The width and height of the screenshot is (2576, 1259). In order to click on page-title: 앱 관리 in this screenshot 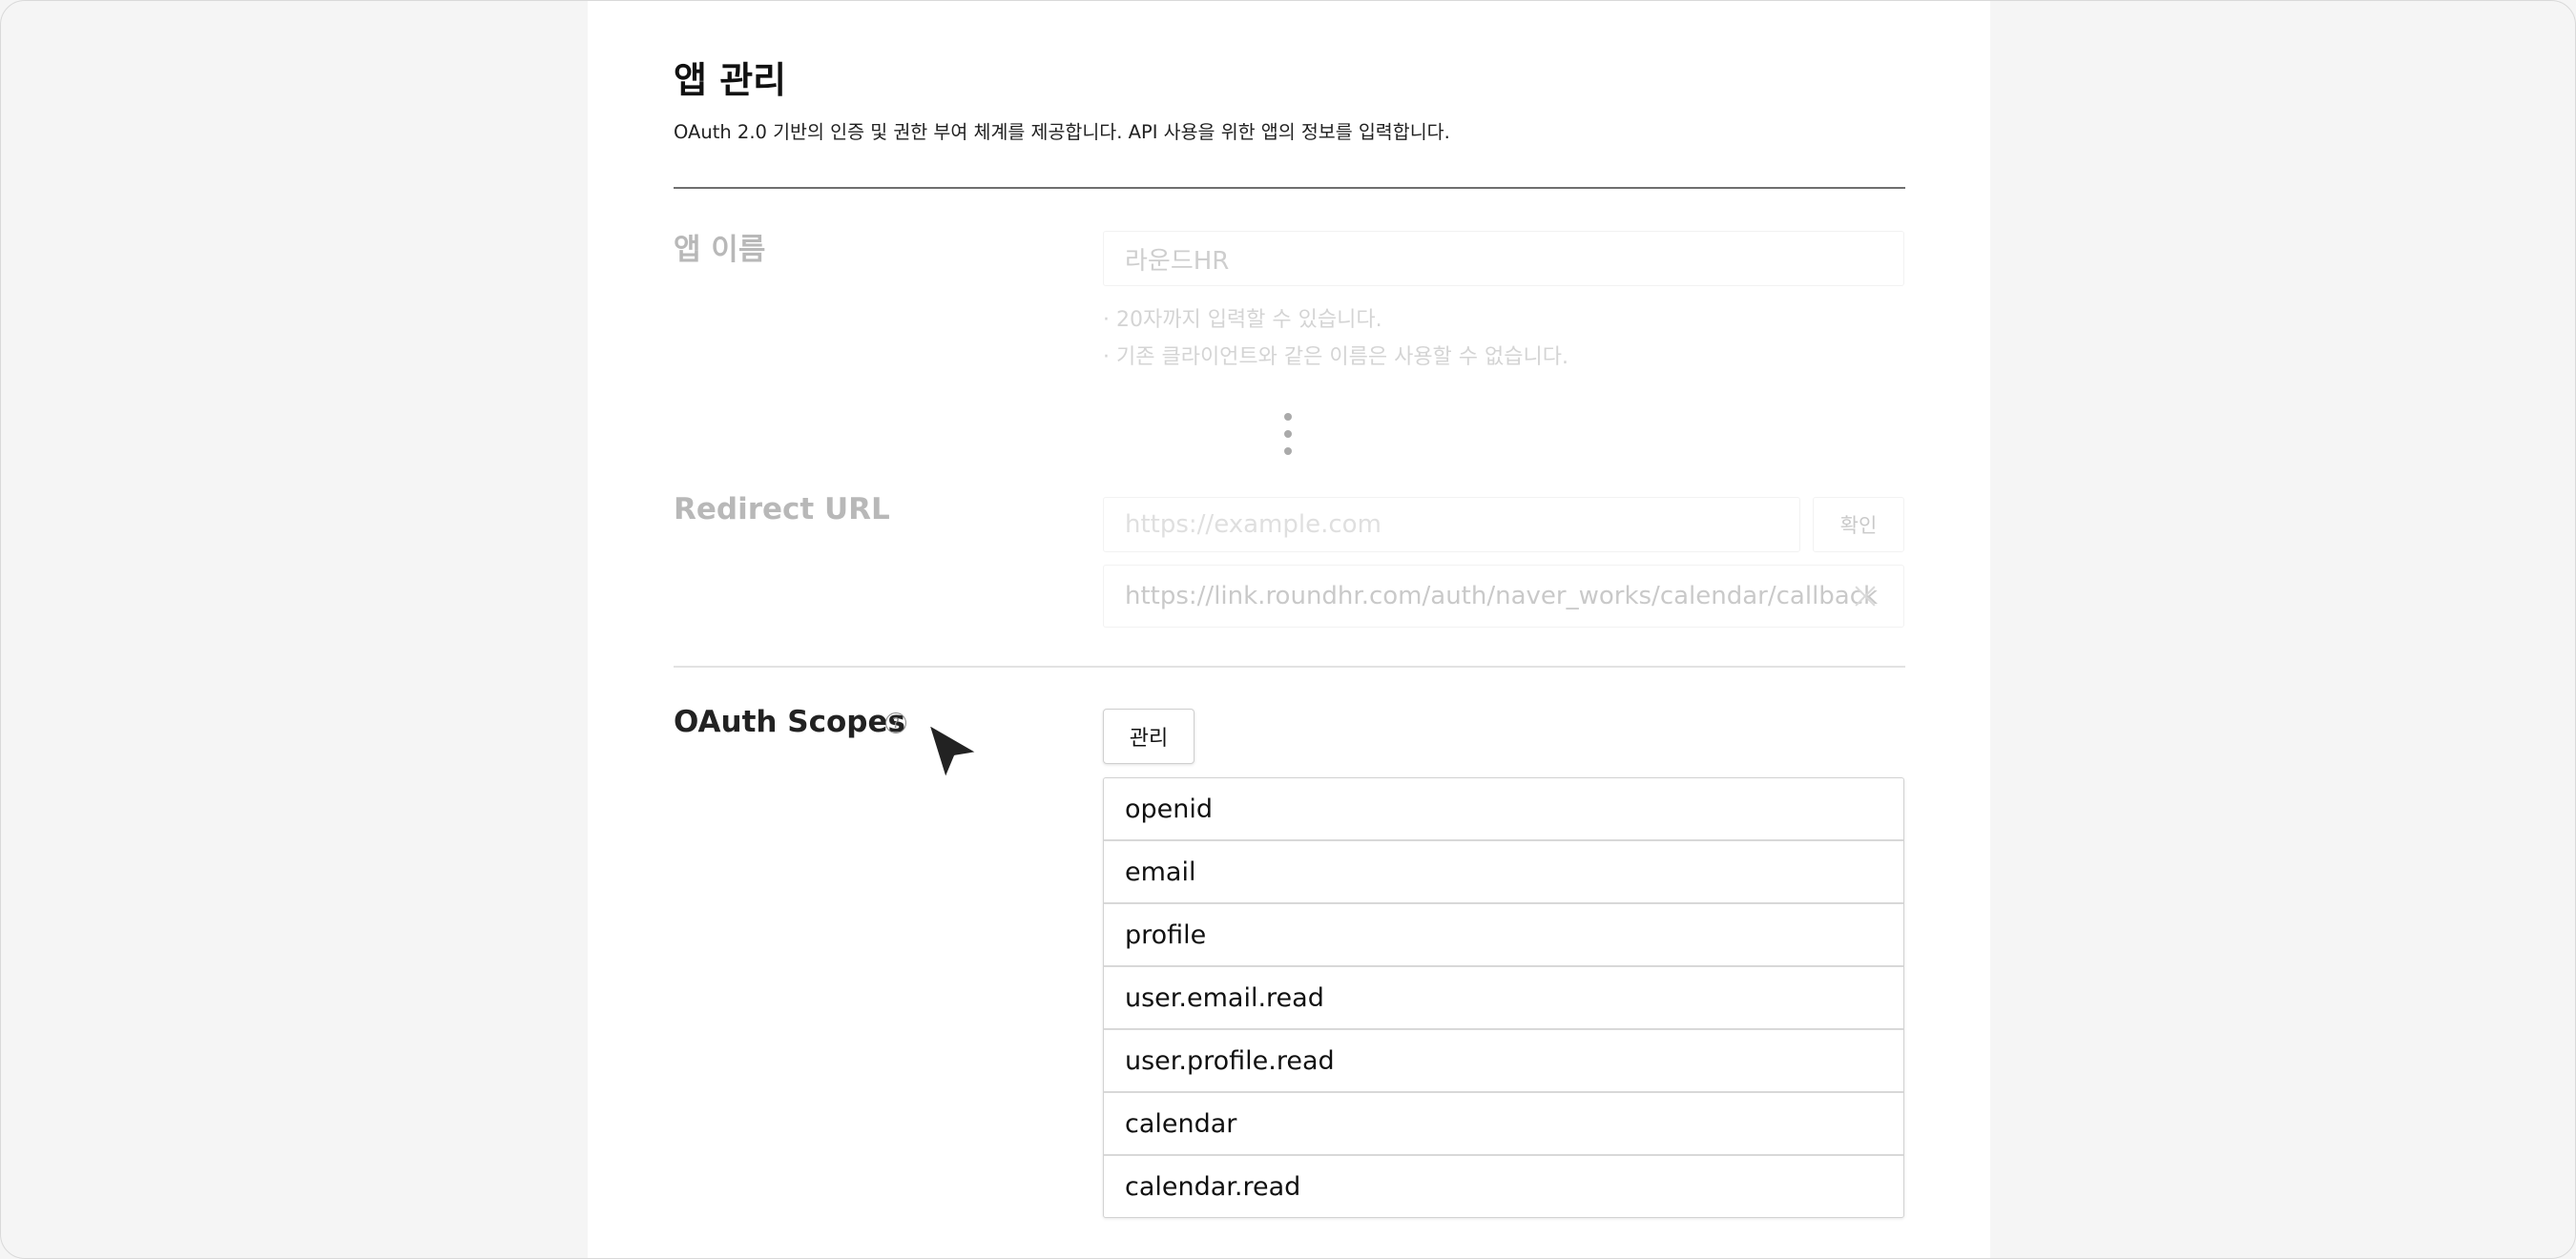, I will do `click(730, 80)`.